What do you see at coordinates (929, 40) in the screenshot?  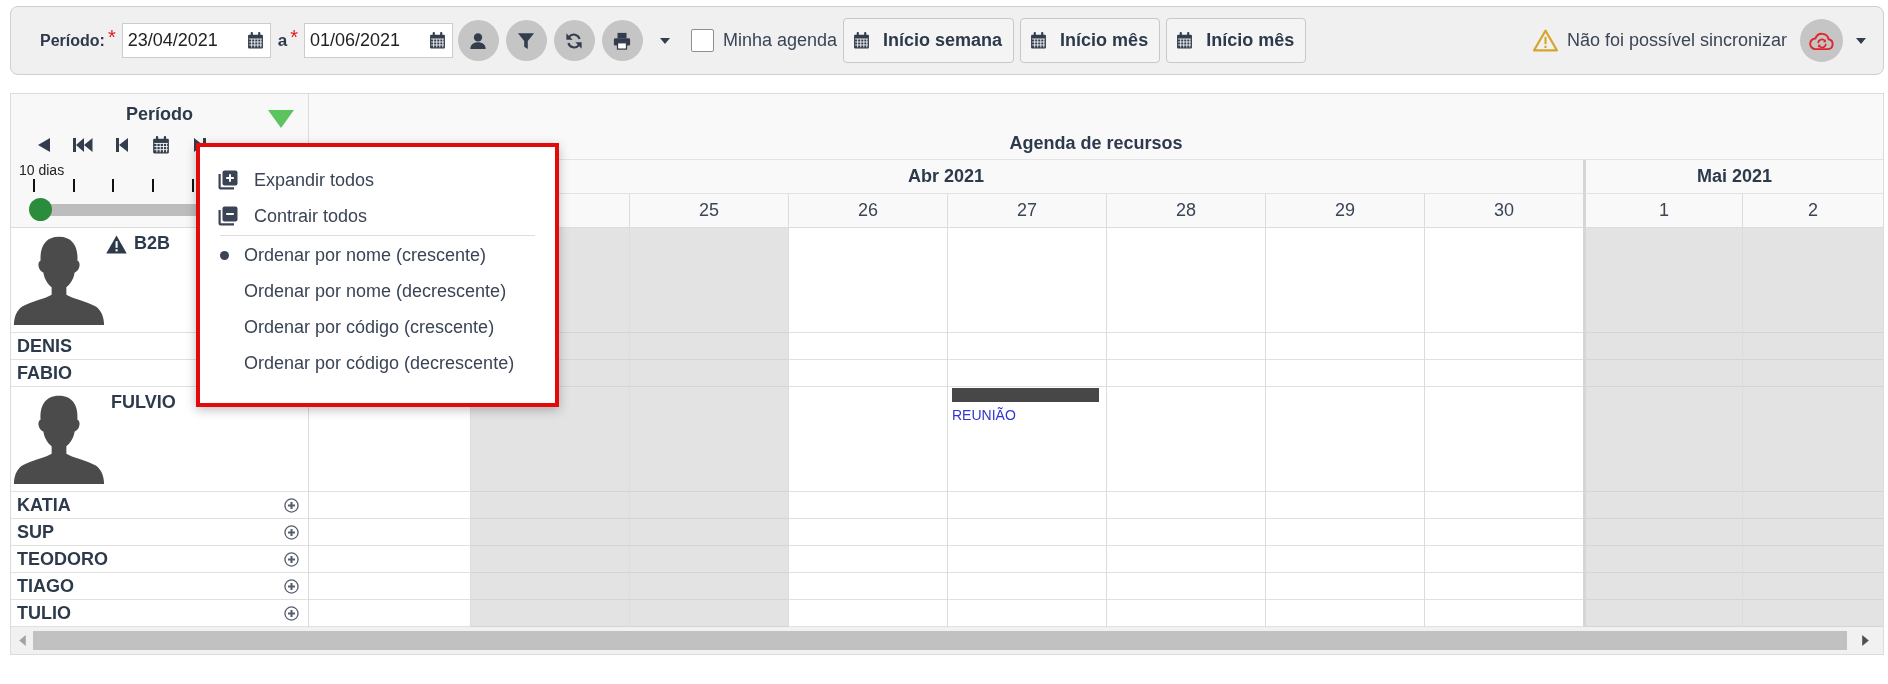 I see `shortcut-button: Início semana` at bounding box center [929, 40].